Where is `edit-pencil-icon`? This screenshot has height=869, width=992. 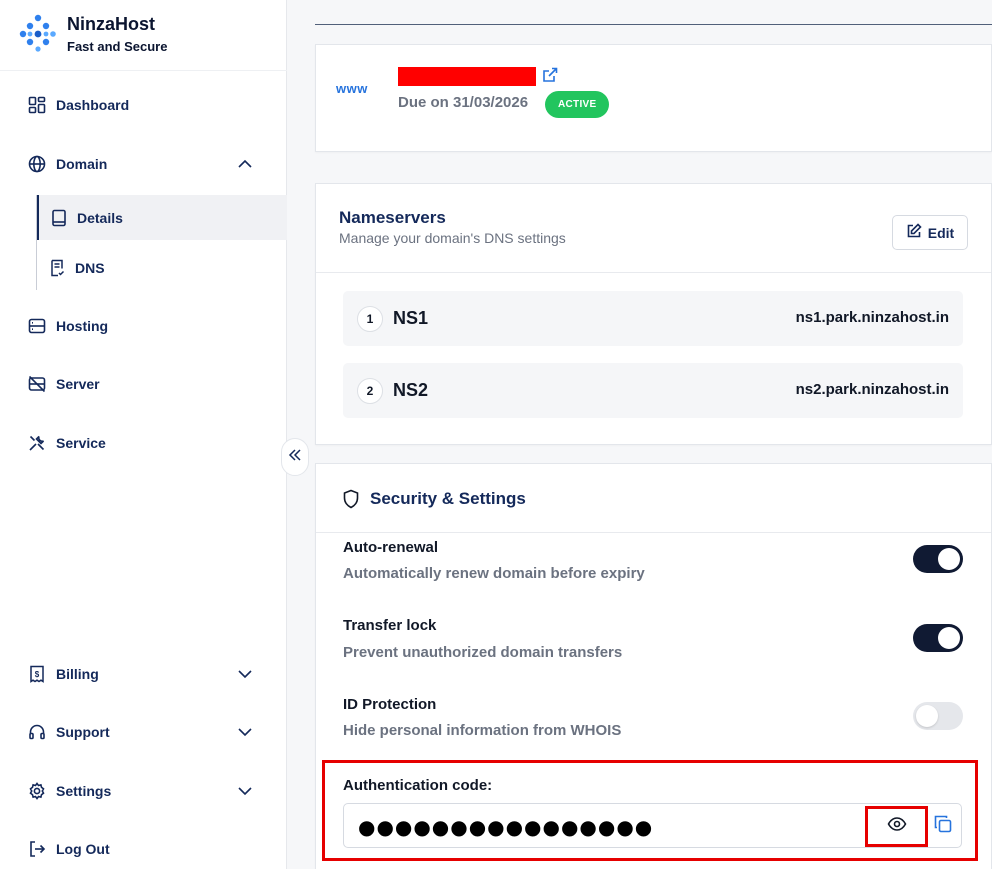 edit-pencil-icon is located at coordinates (914, 232).